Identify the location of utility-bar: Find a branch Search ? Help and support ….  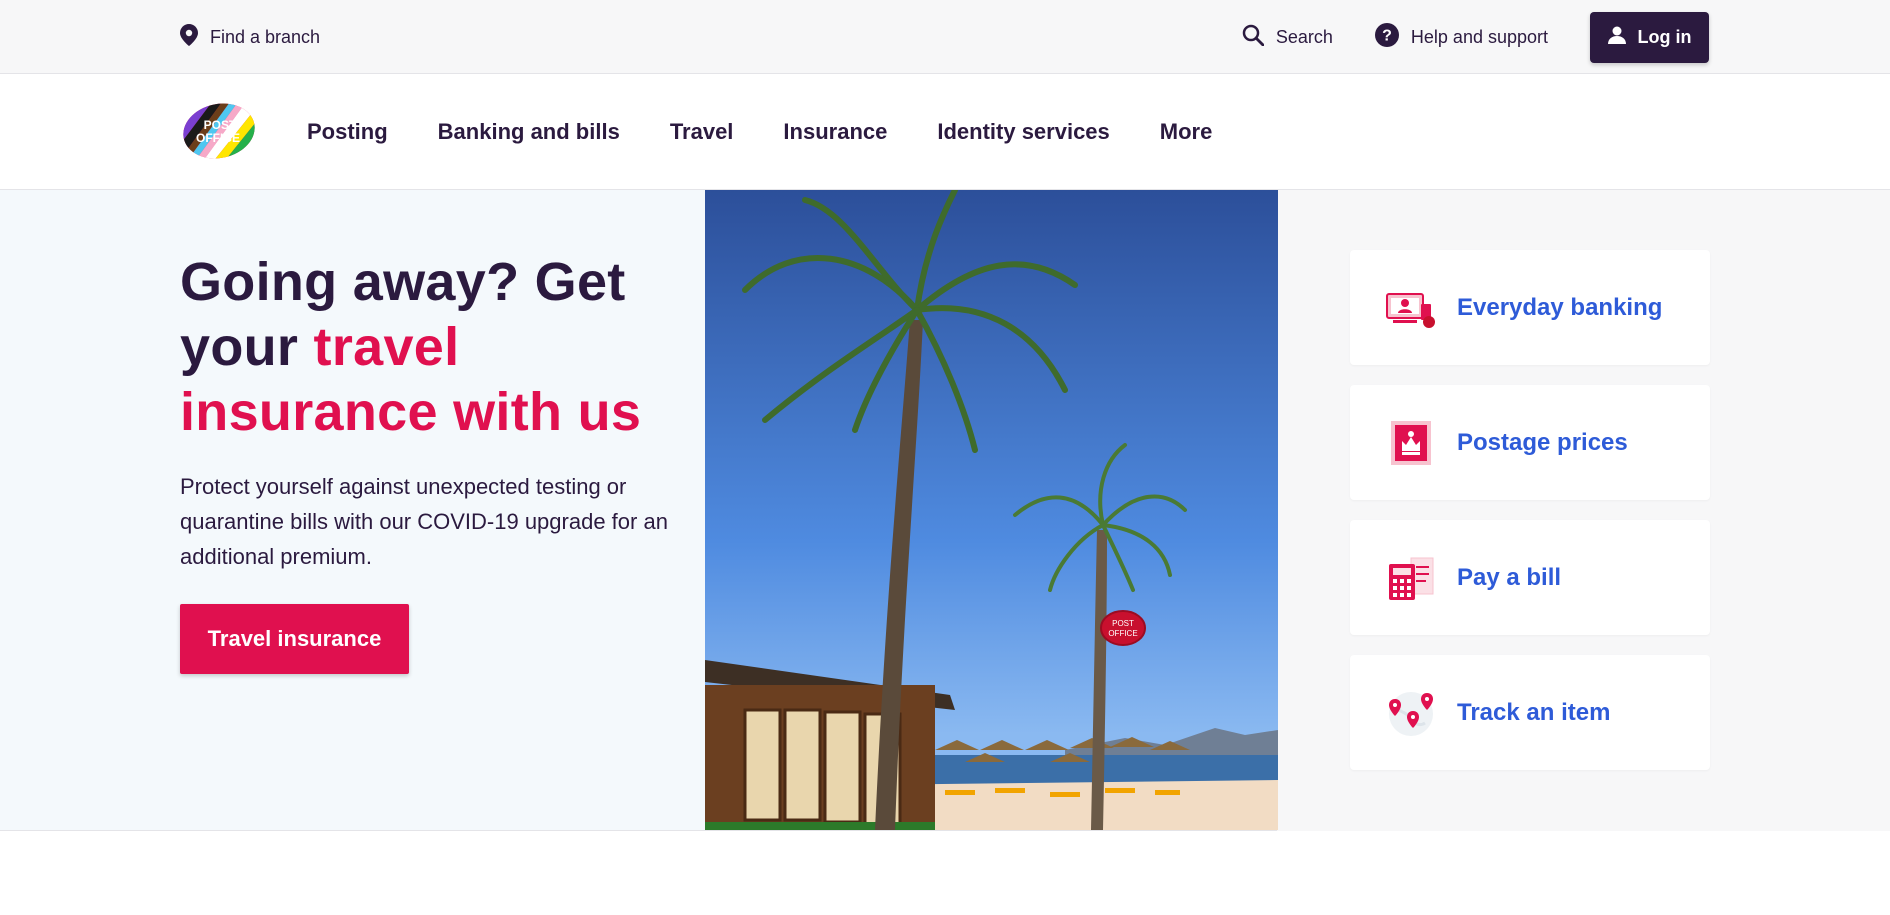
(945, 37).